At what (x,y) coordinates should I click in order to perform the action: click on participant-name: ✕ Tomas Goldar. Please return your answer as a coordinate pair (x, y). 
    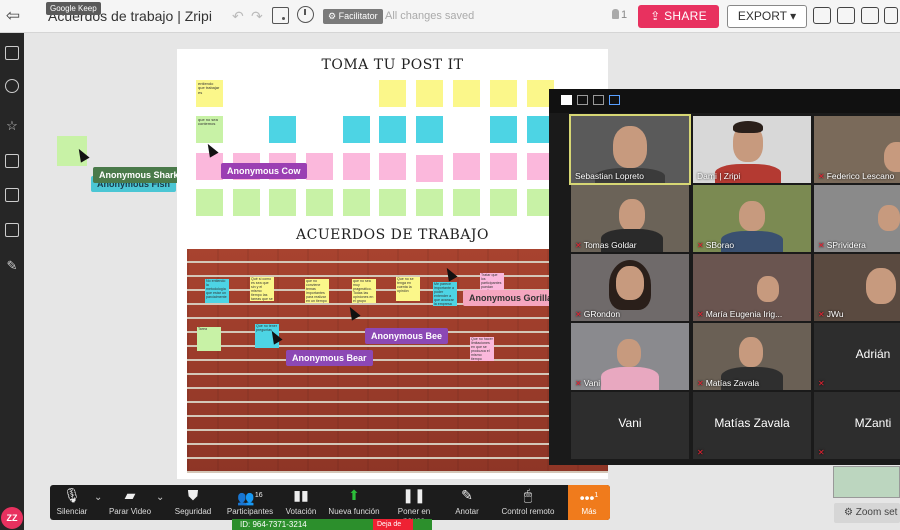
    Looking at the image, I should click on (606, 245).